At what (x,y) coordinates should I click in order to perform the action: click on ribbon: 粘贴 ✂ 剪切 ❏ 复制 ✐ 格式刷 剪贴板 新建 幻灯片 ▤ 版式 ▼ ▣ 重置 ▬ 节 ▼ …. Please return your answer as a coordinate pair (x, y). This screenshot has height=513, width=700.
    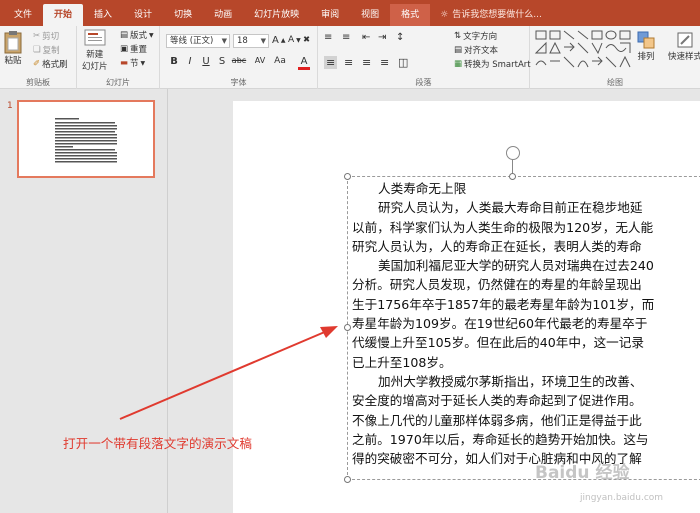
    Looking at the image, I should click on (350, 57).